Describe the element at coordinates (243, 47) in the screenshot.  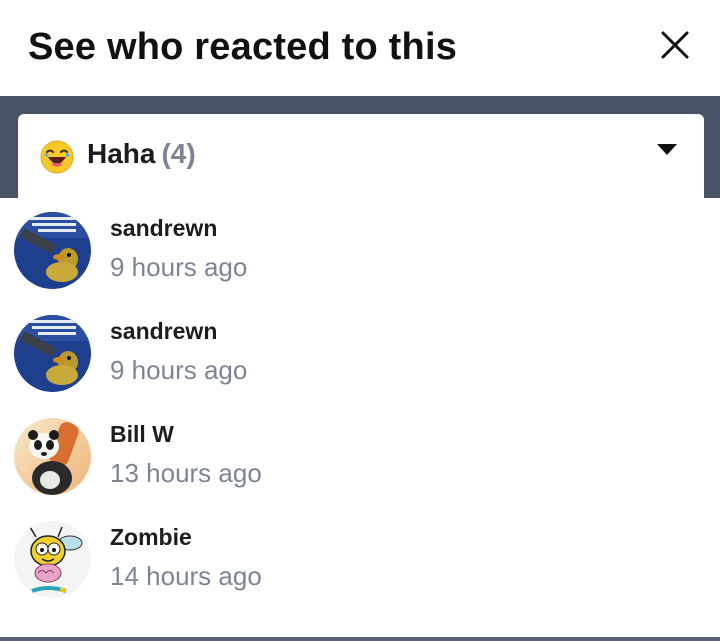
I see `dialog-title: See who reacted to this` at that location.